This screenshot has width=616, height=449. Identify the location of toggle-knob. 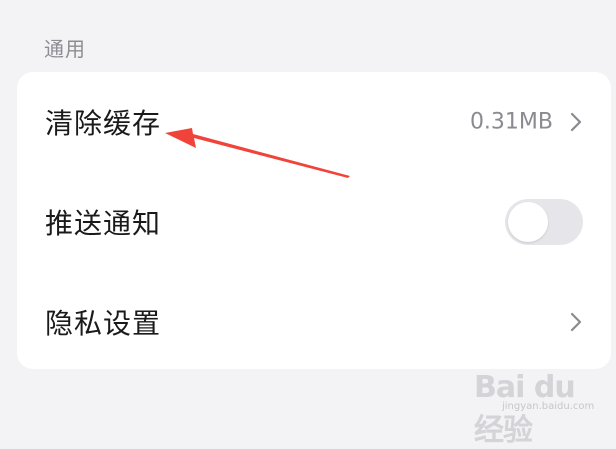
(528, 222).